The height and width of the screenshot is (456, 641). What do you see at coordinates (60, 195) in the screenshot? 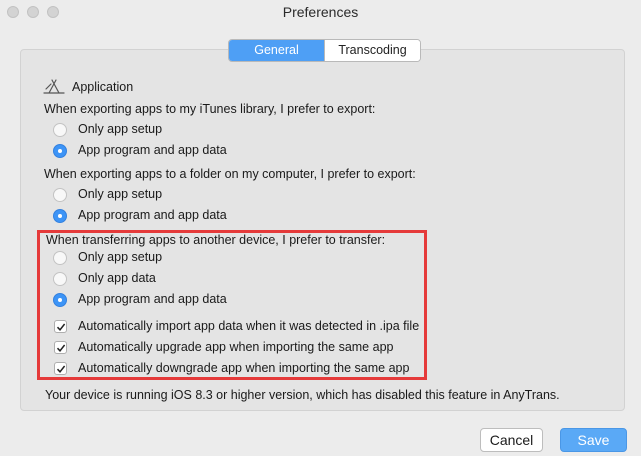
I see `folder-only-app-setup-radio` at bounding box center [60, 195].